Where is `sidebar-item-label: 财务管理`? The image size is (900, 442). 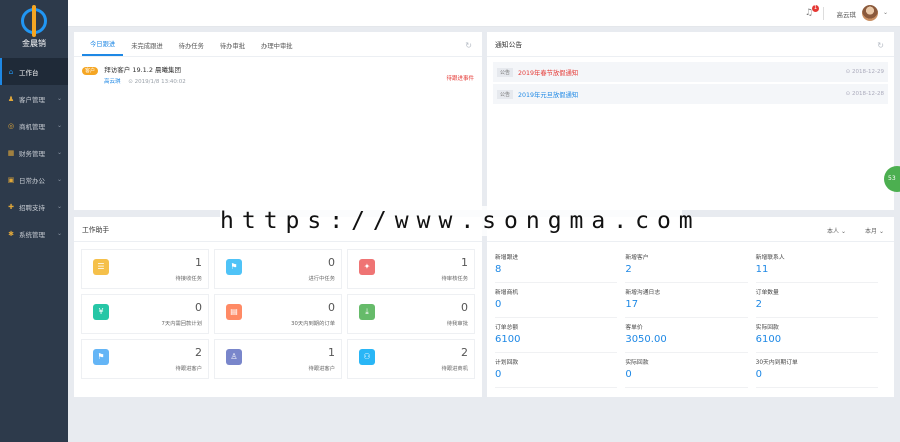
sidebar-item-label: 财务管理 is located at coordinates (32, 153).